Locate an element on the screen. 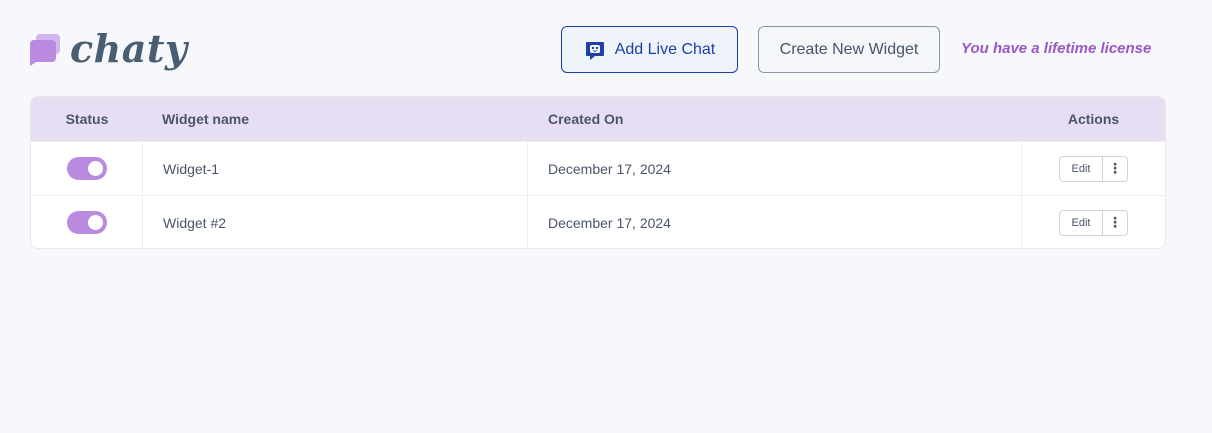  chaty-logo: chaty is located at coordinates (108, 49).